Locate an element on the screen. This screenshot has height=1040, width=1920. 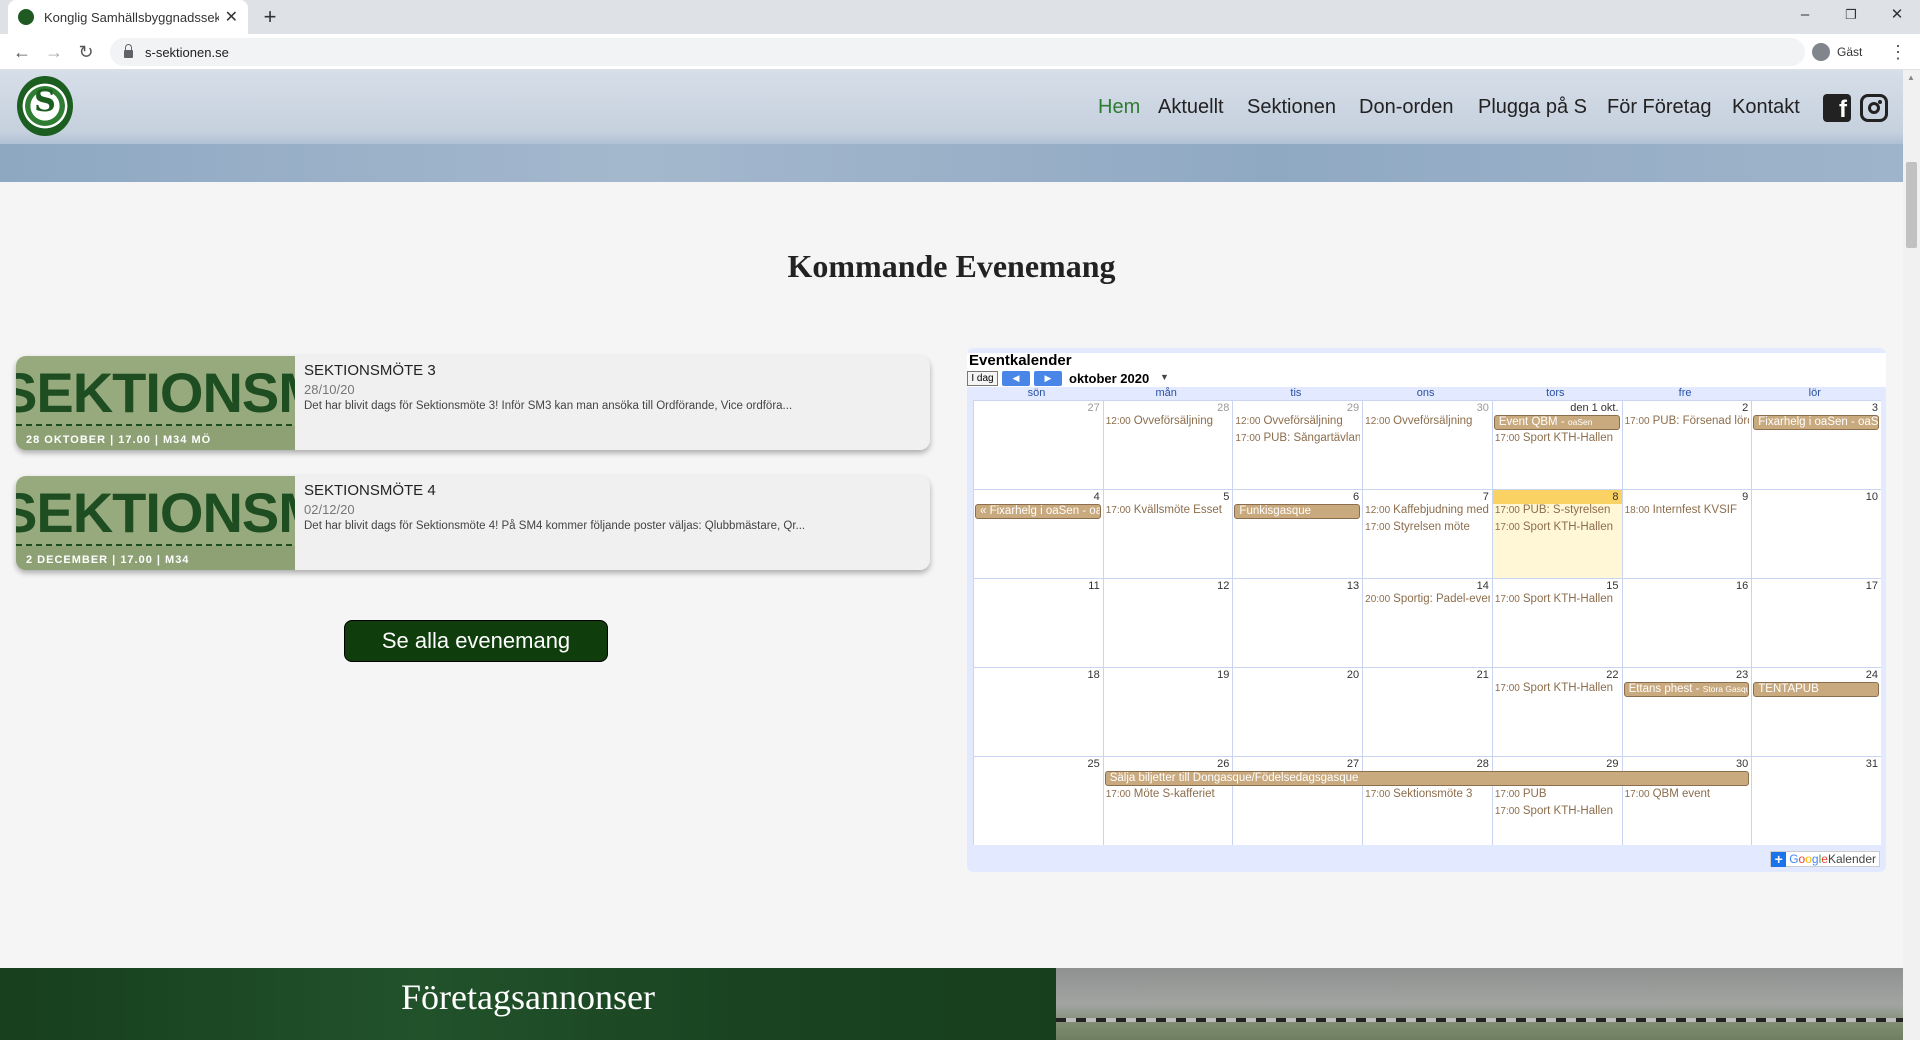
maximize-button: ❐ is located at coordinates (1851, 17).